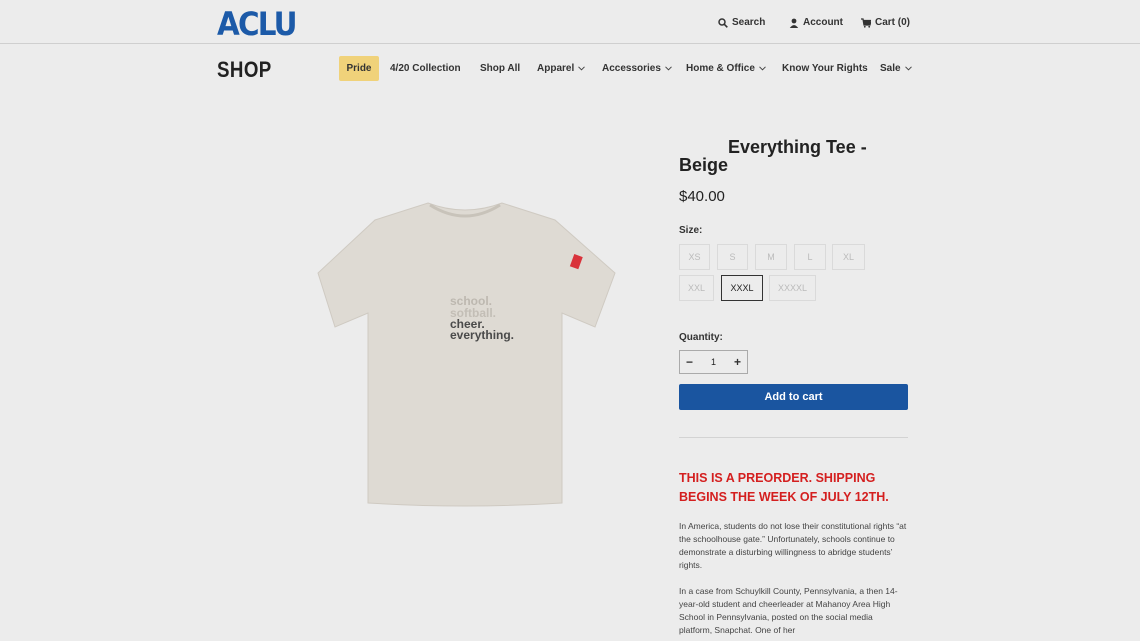 The height and width of the screenshot is (641, 1140). Describe the element at coordinates (723, 22) in the screenshot. I see `search-icon` at that location.